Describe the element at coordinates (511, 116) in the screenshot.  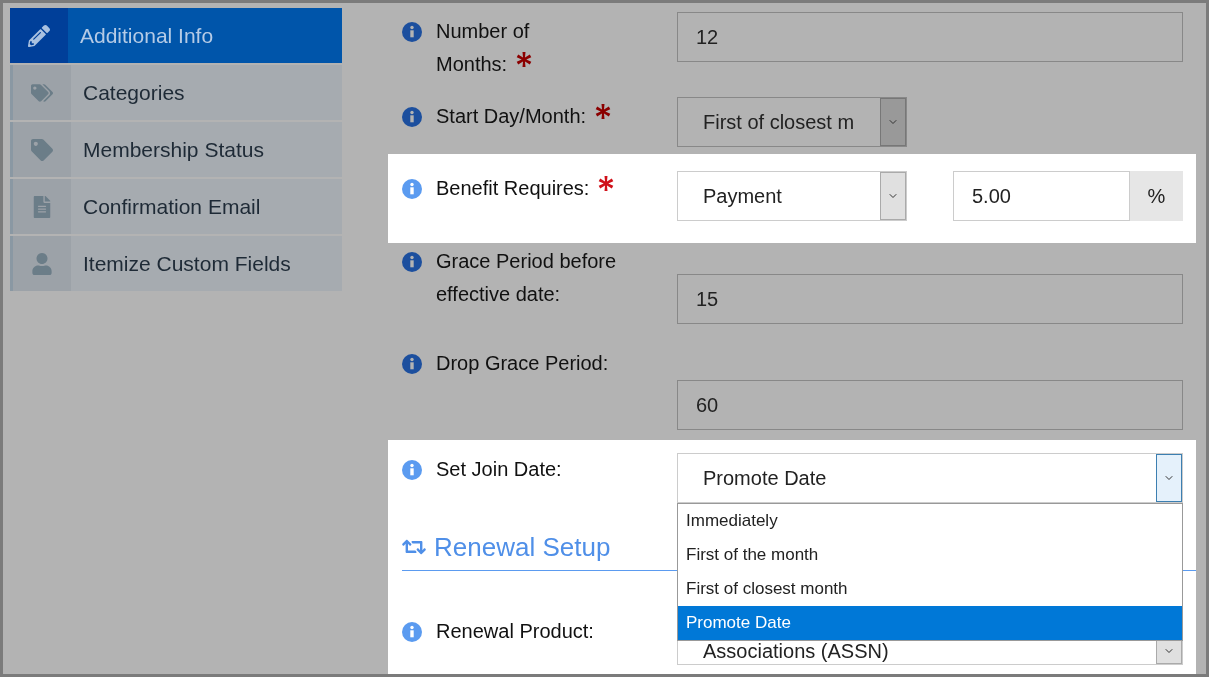
I see `field-label: Start Day/Month:` at that location.